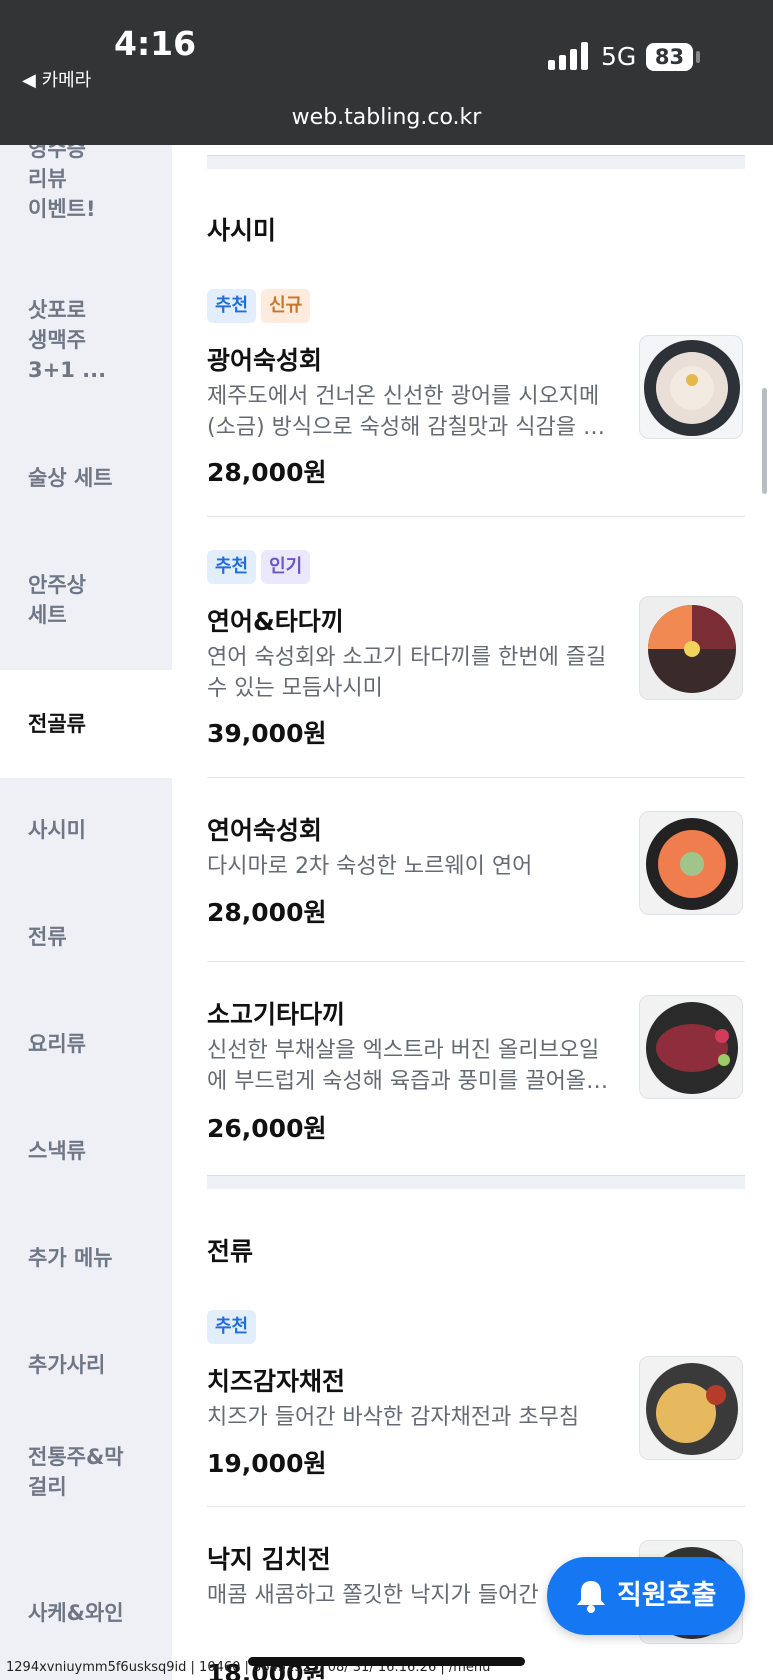 Image resolution: width=773 pixels, height=1680 pixels. Describe the element at coordinates (691, 1408) in the screenshot. I see `item-photo-potato-pancake` at that location.